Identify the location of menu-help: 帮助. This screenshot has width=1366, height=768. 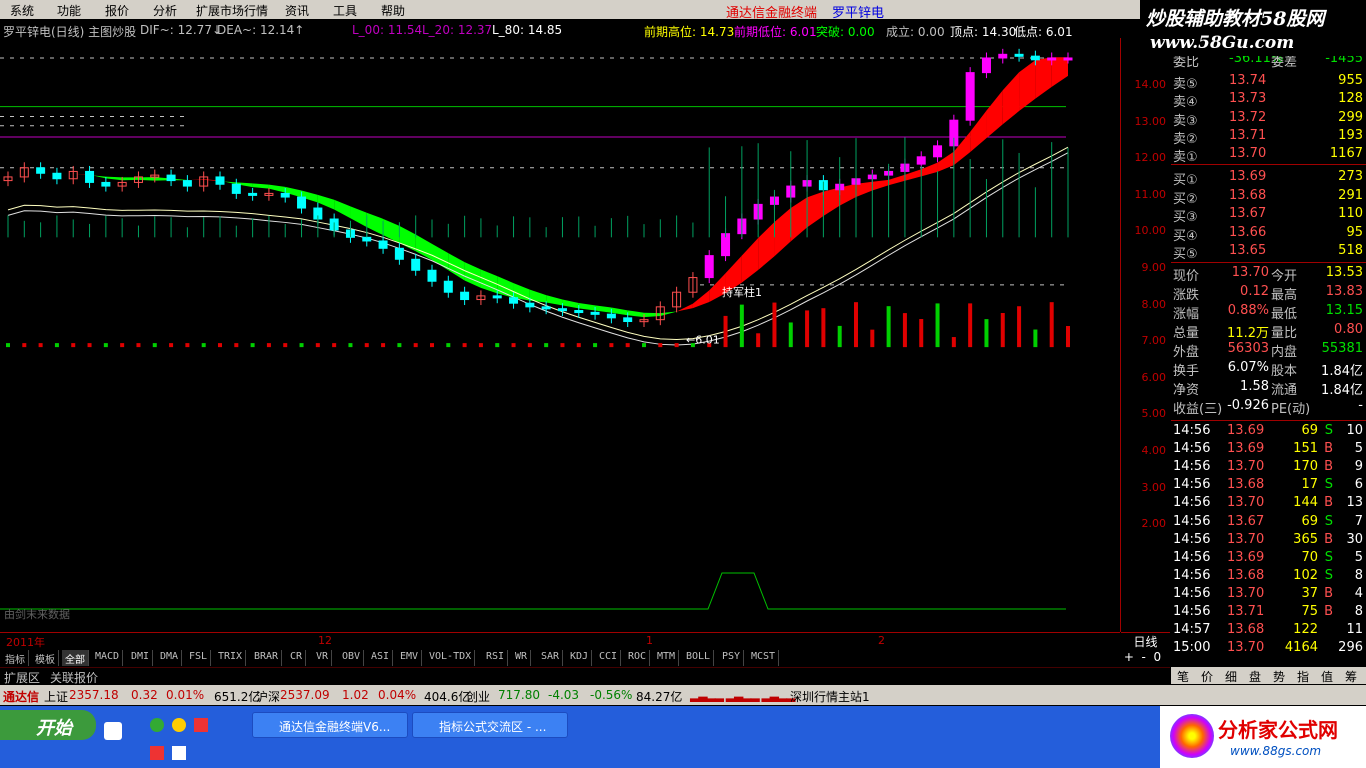
(393, 10).